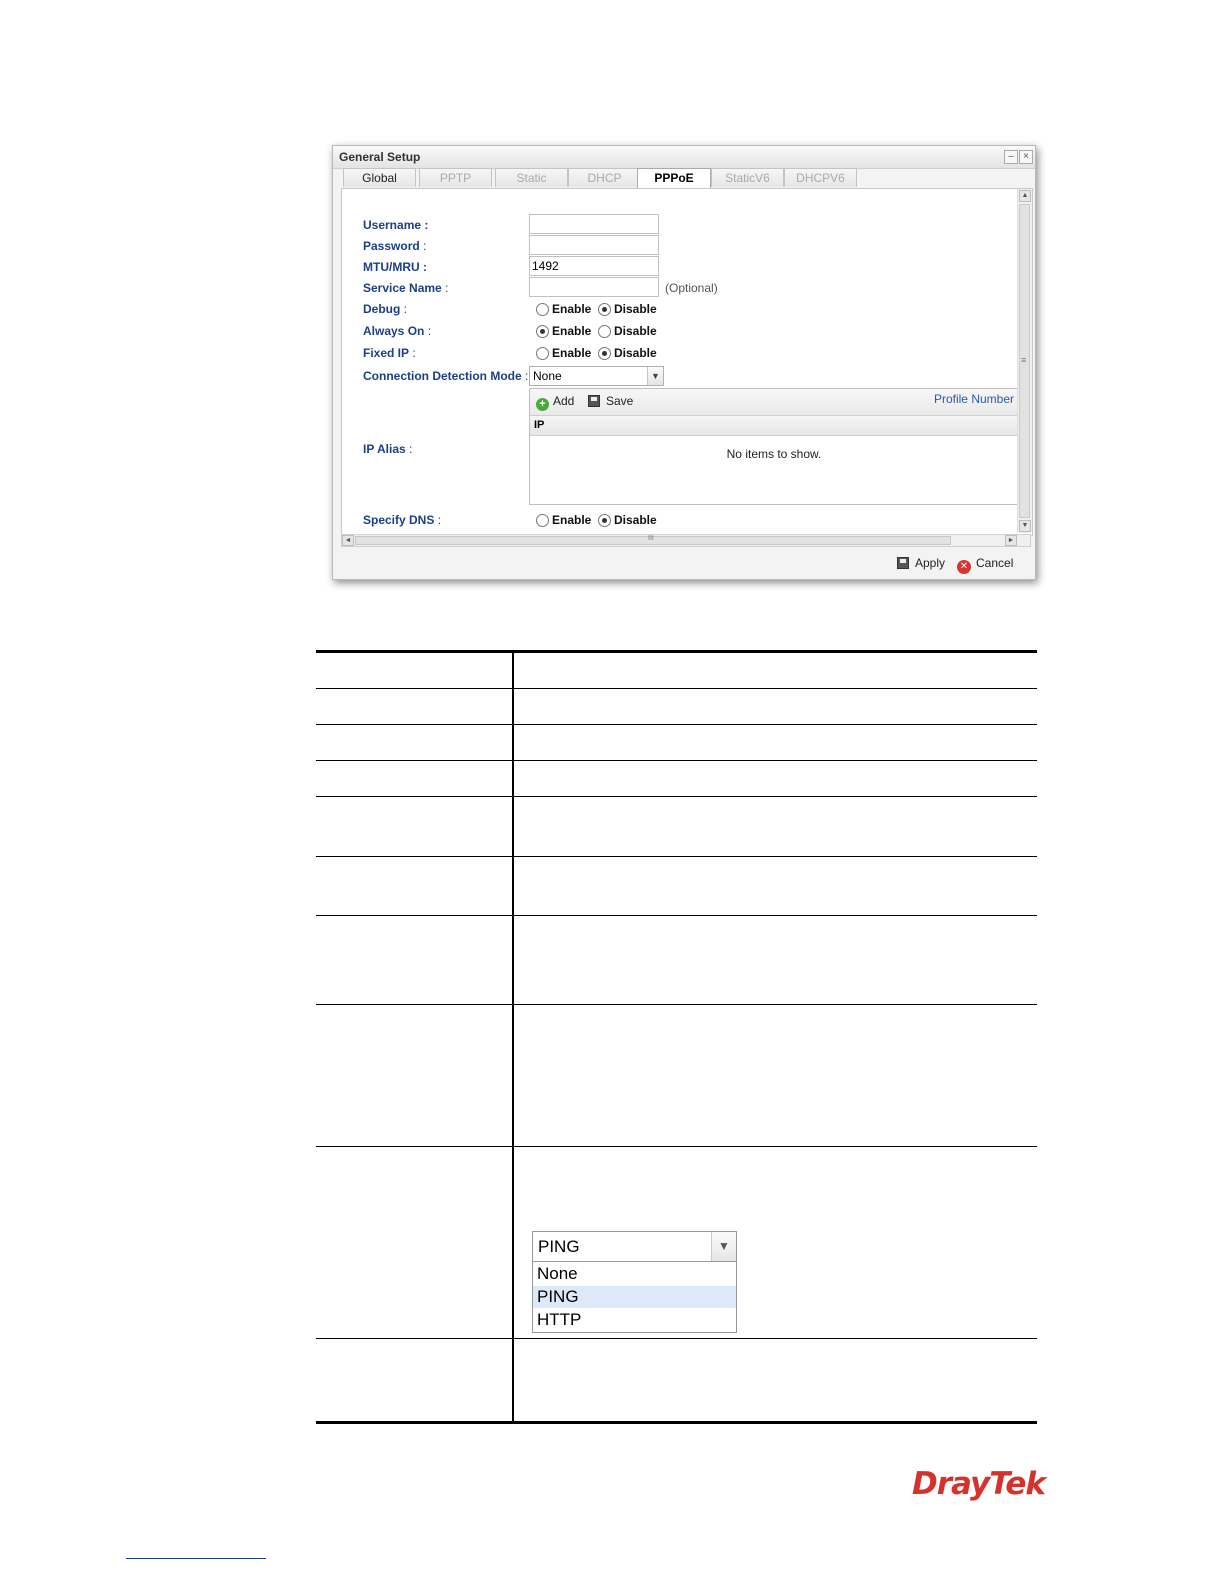 Image resolution: width=1224 pixels, height=1584 pixels. I want to click on add-icon: +, so click(542, 404).